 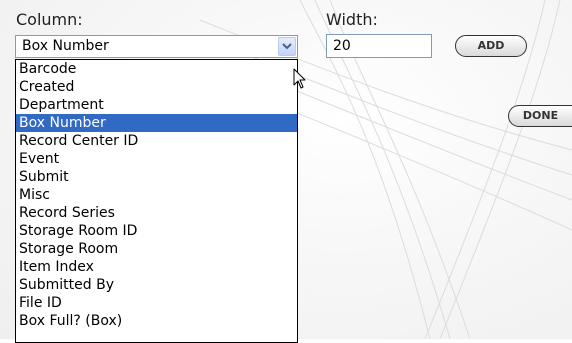 What do you see at coordinates (491, 46) in the screenshot?
I see `add-button: ADD` at bounding box center [491, 46].